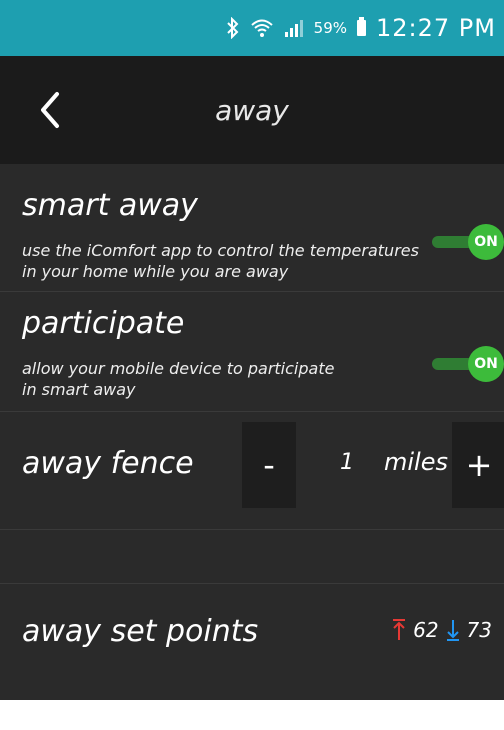  I want to click on away-set-points-title: away set points, so click(140, 631).